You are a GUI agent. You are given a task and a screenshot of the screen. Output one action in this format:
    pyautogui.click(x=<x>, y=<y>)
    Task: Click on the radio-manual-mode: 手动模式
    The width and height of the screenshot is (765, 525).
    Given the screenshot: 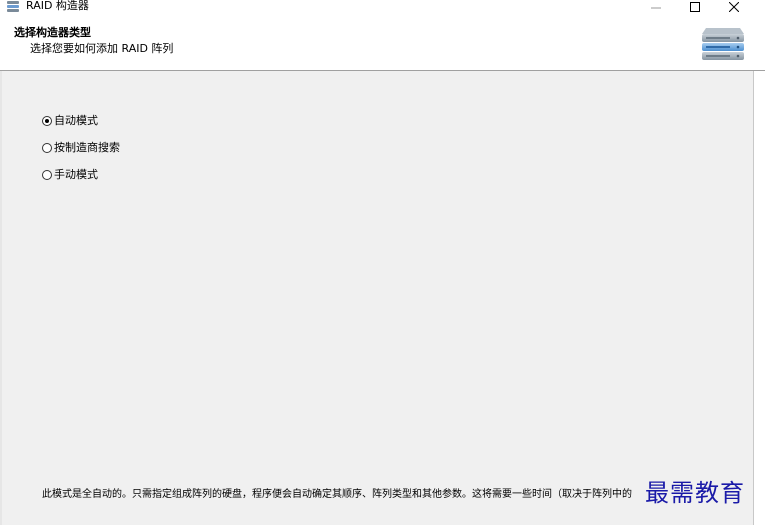 What is the action you would take?
    pyautogui.click(x=70, y=175)
    